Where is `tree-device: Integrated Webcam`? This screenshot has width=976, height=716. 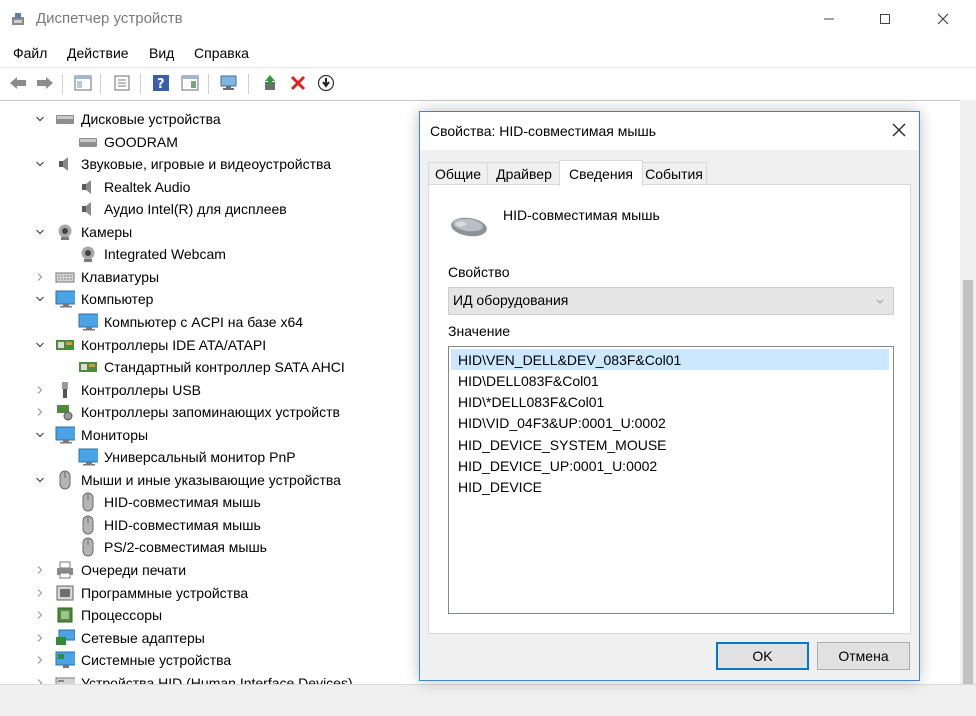 tree-device: Integrated Webcam is located at coordinates (152, 254).